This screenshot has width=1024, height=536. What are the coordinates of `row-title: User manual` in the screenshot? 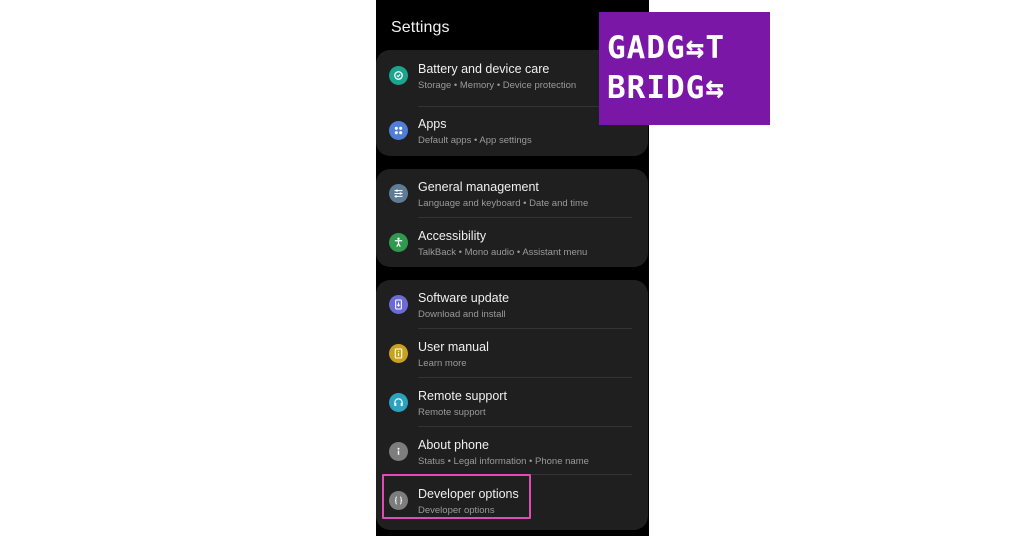 It's located at (453, 347).